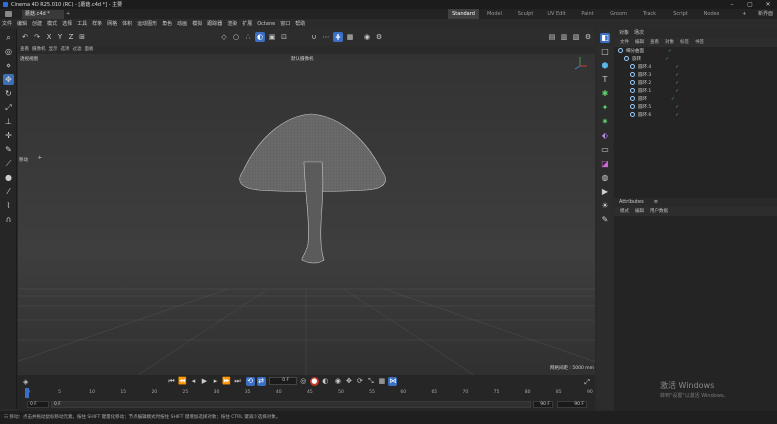 This screenshot has height=424, width=777. What do you see at coordinates (8, 135) in the screenshot?
I see `coordinates-icon: ✛` at bounding box center [8, 135].